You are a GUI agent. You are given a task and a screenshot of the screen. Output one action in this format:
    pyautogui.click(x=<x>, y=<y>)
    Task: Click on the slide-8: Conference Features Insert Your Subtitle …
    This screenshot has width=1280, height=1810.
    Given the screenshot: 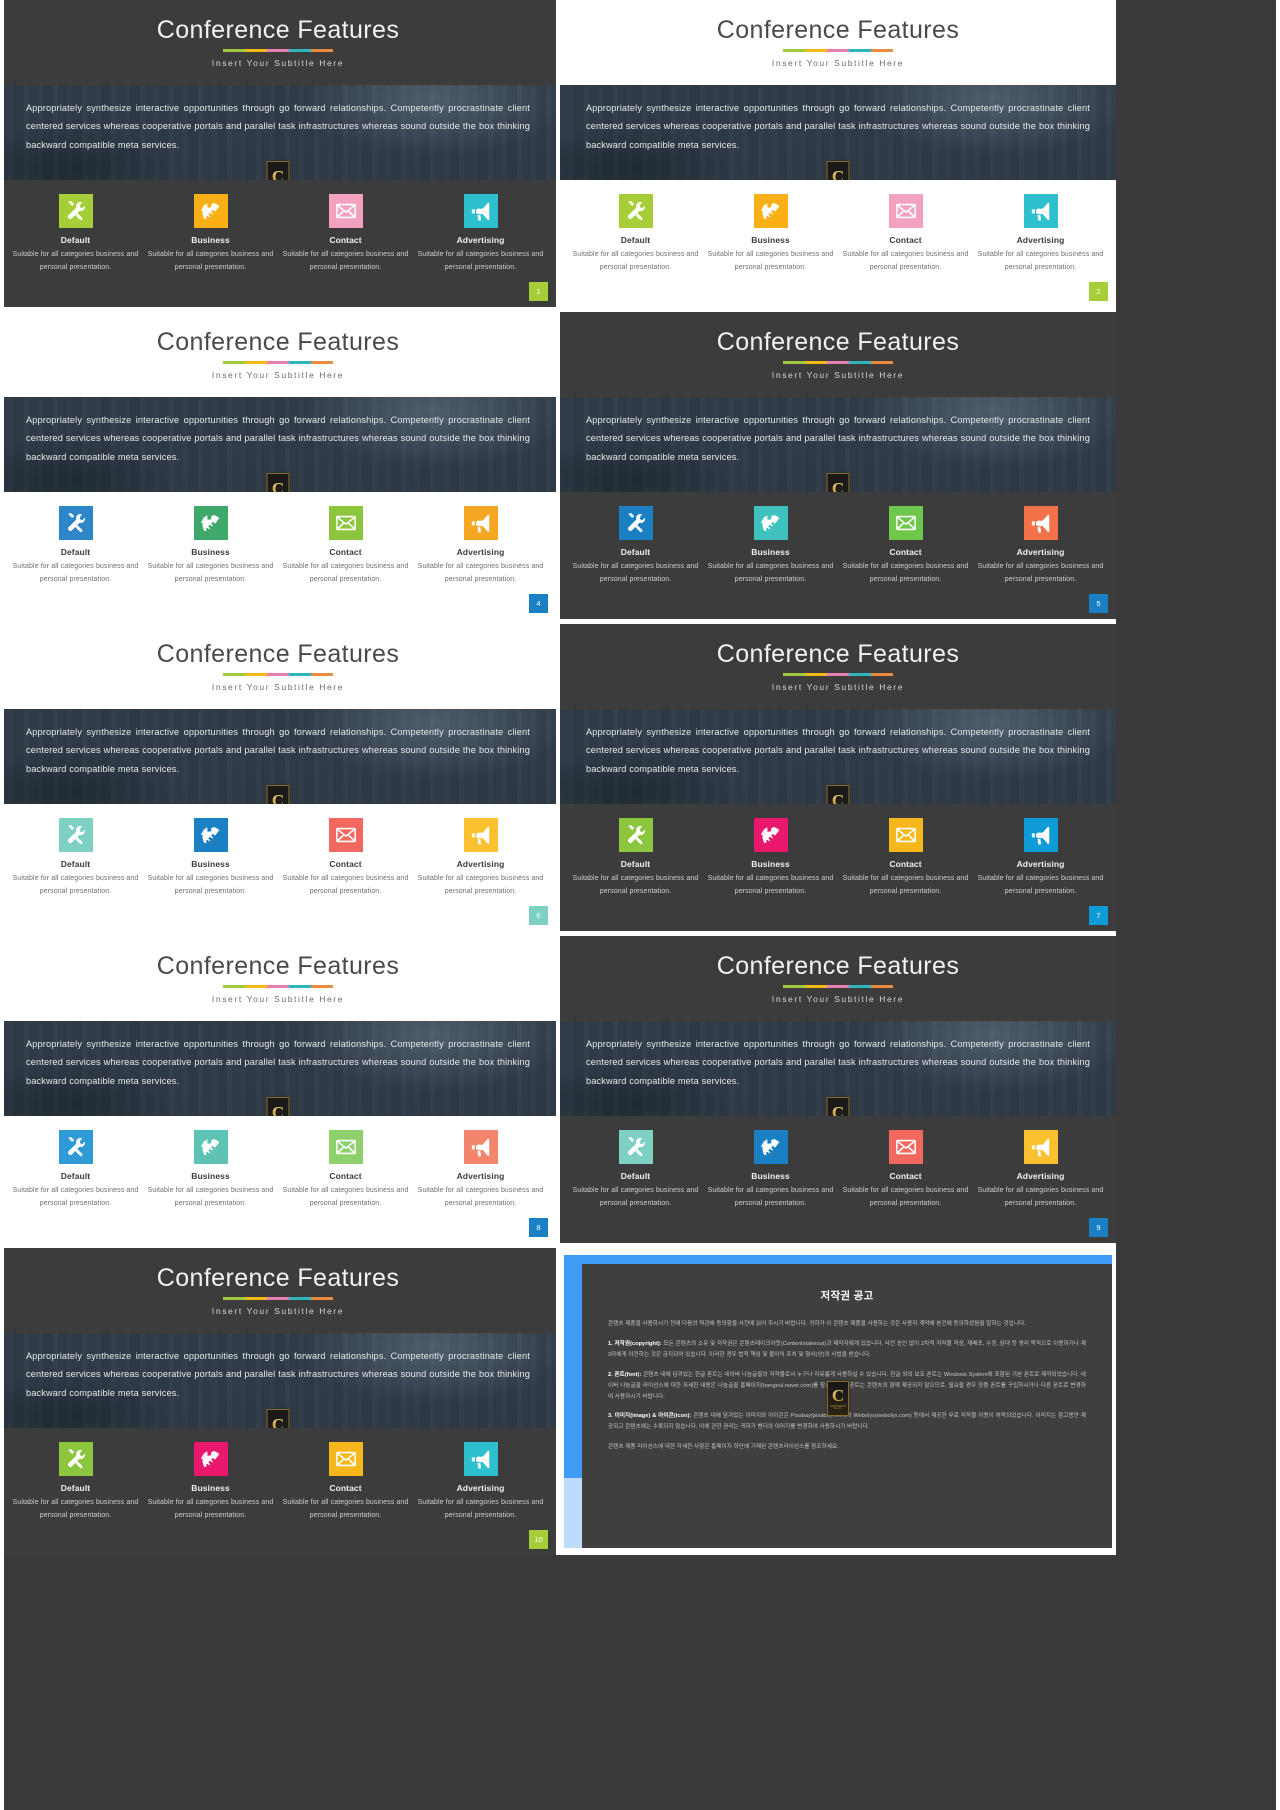 What is the action you would take?
    pyautogui.click(x=278, y=1089)
    